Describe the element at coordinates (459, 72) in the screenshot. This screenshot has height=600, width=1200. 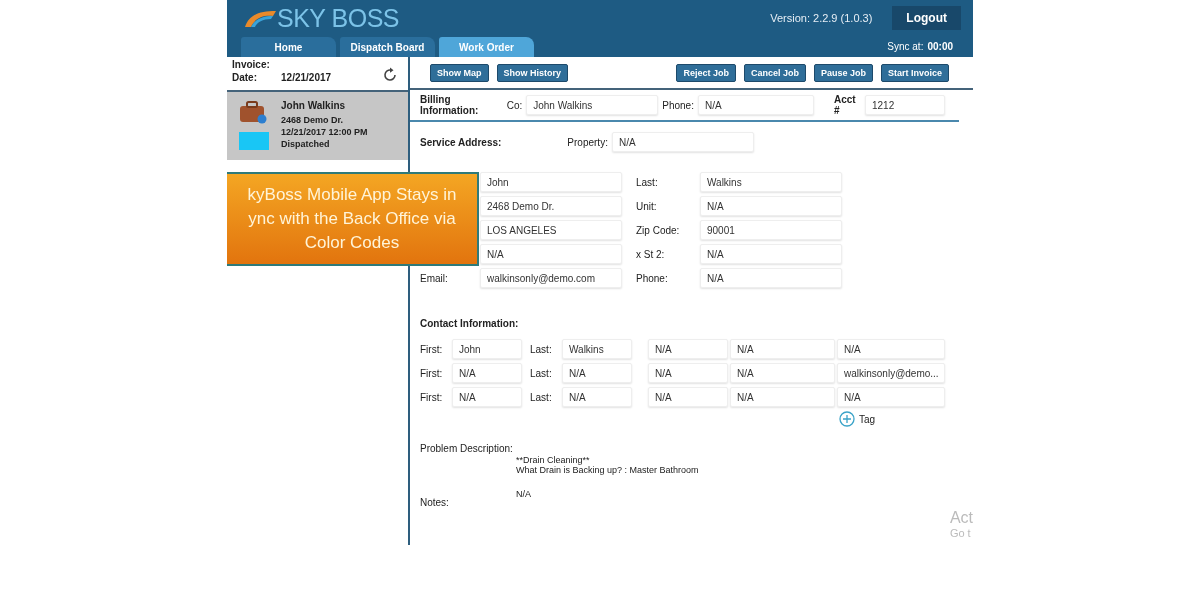
I see `toolbar-button: Show Map` at that location.